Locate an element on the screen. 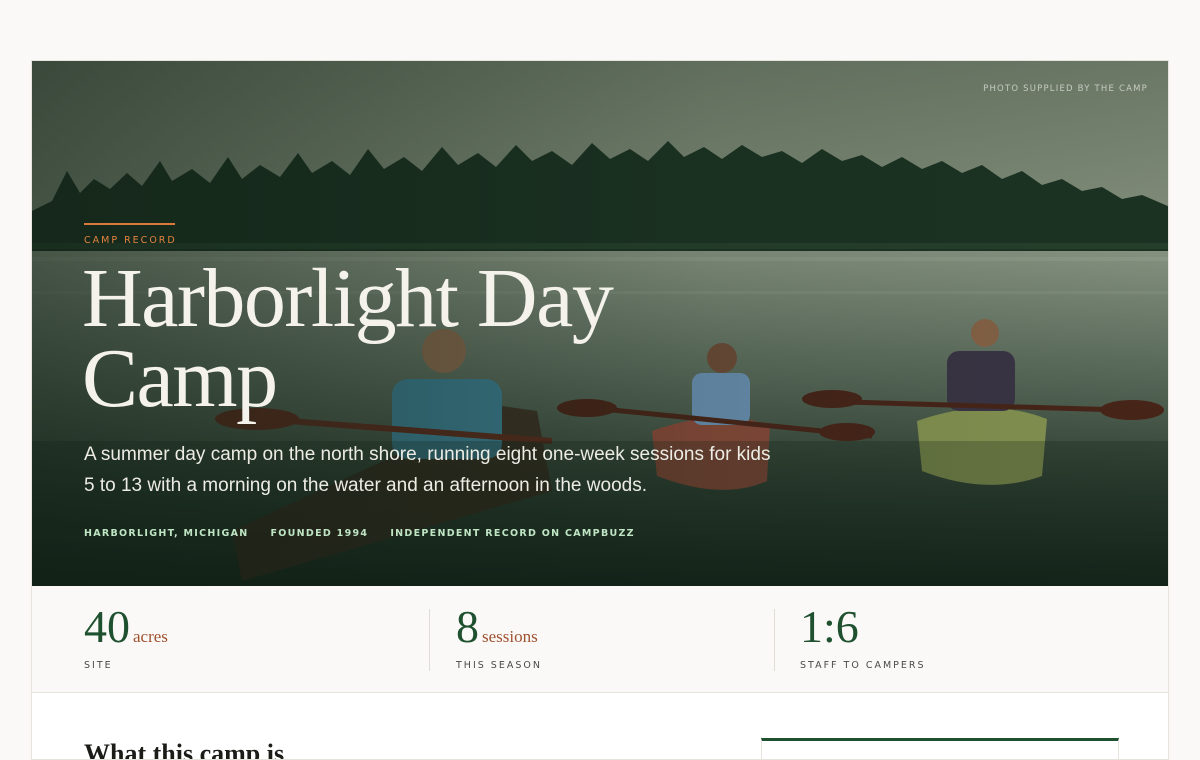 The width and height of the screenshot is (1200, 760). stat-label: STAFF TO CAMPERS is located at coordinates (863, 665).